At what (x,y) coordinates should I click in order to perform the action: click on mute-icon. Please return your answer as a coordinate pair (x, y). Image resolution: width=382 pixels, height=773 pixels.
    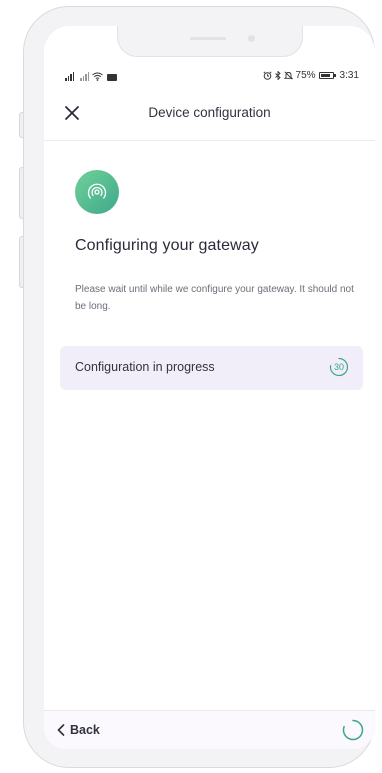
    Looking at the image, I should click on (288, 75).